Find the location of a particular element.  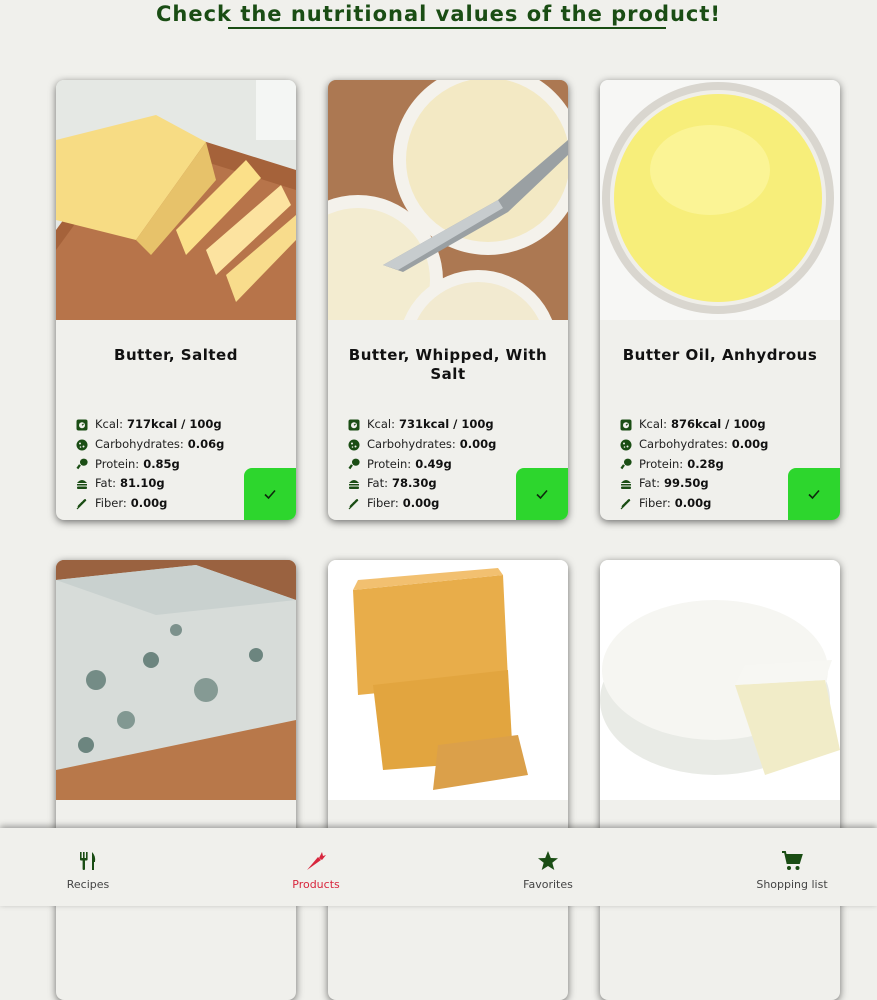

protein-row: Protein: 0.85g is located at coordinates (150, 465).